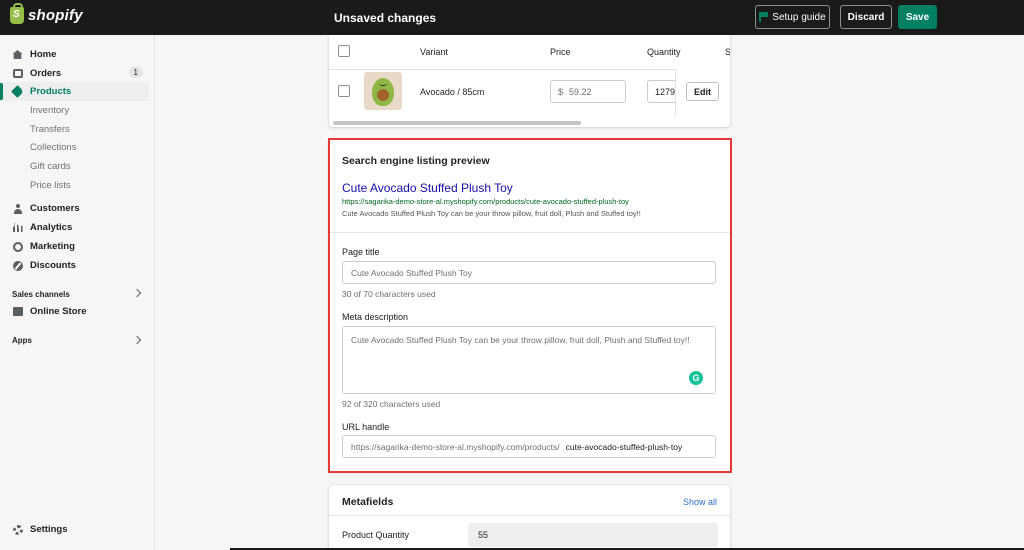  What do you see at coordinates (77, 54) in the screenshot?
I see `sidebar-item-home: Home` at bounding box center [77, 54].